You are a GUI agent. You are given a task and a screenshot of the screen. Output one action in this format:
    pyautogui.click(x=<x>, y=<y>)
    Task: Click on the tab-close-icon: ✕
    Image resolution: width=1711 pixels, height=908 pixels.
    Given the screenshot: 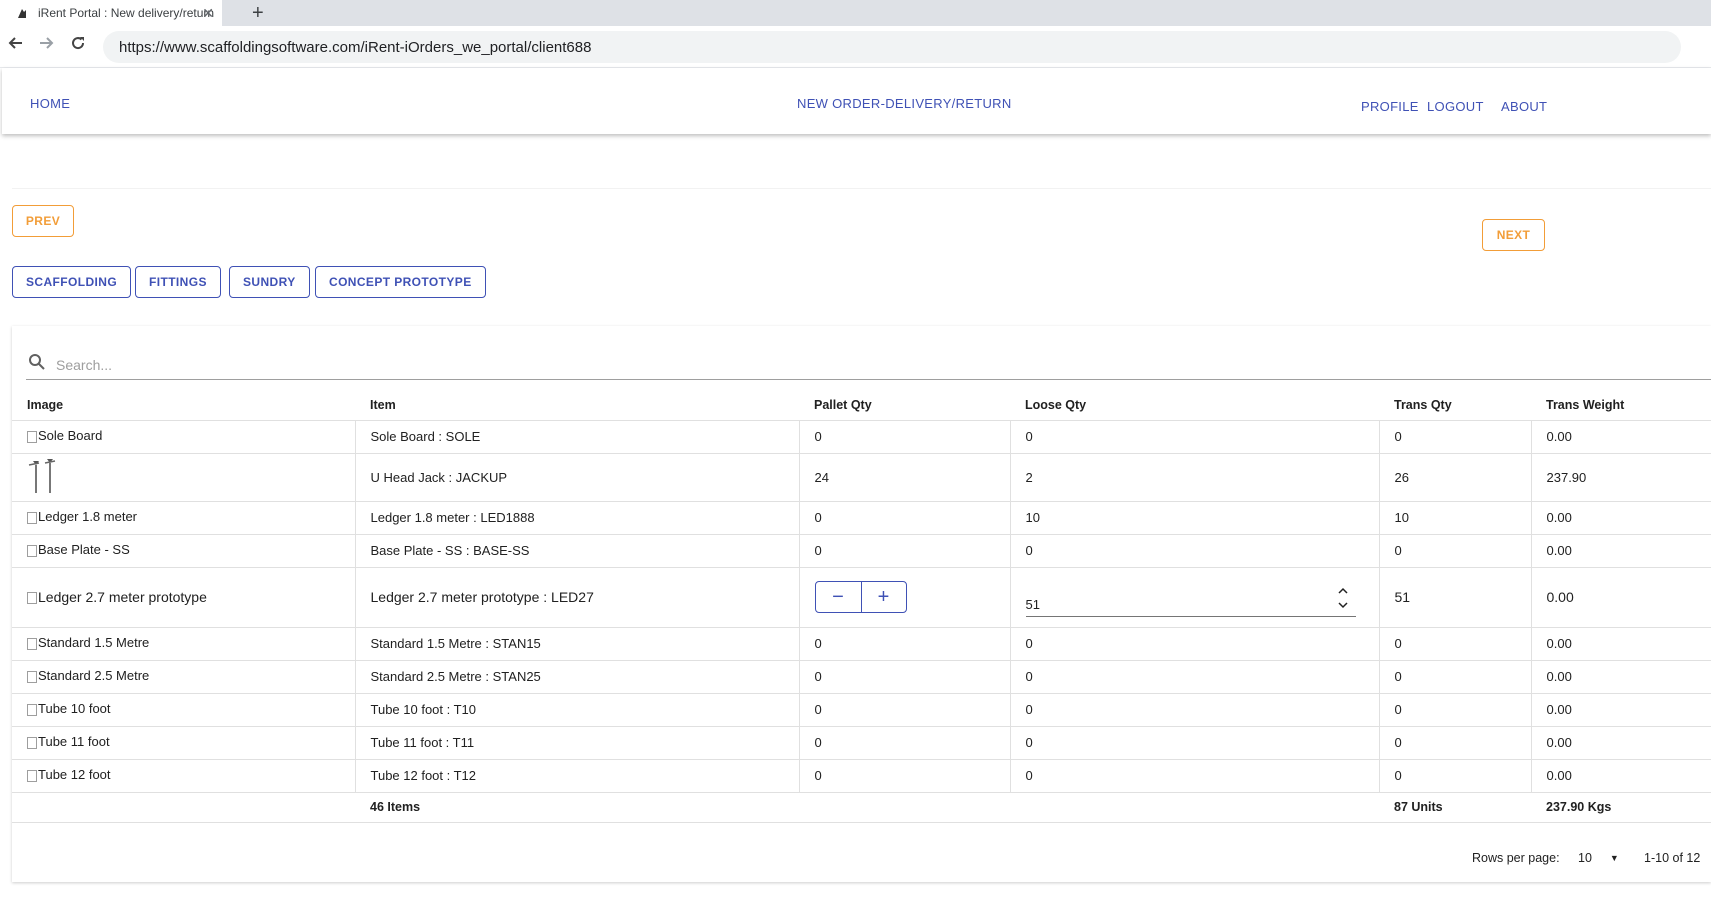 What is the action you would take?
    pyautogui.click(x=208, y=13)
    